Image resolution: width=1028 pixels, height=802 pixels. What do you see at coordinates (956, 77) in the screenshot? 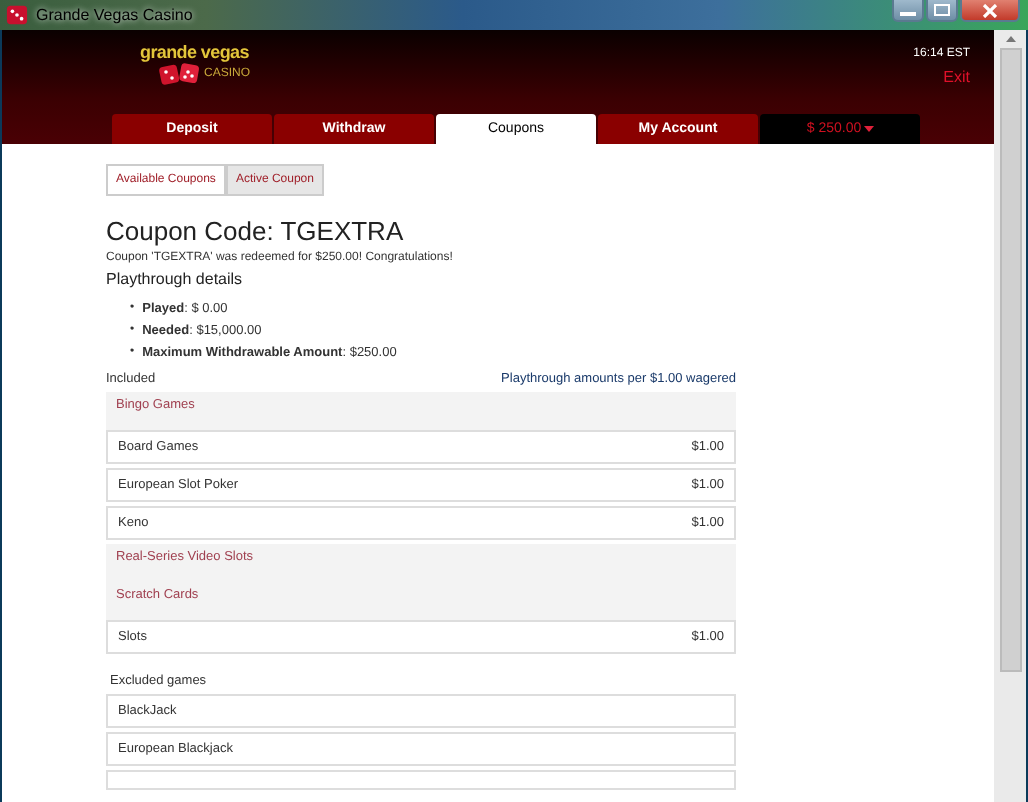
I see `exit-link: Exit` at bounding box center [956, 77].